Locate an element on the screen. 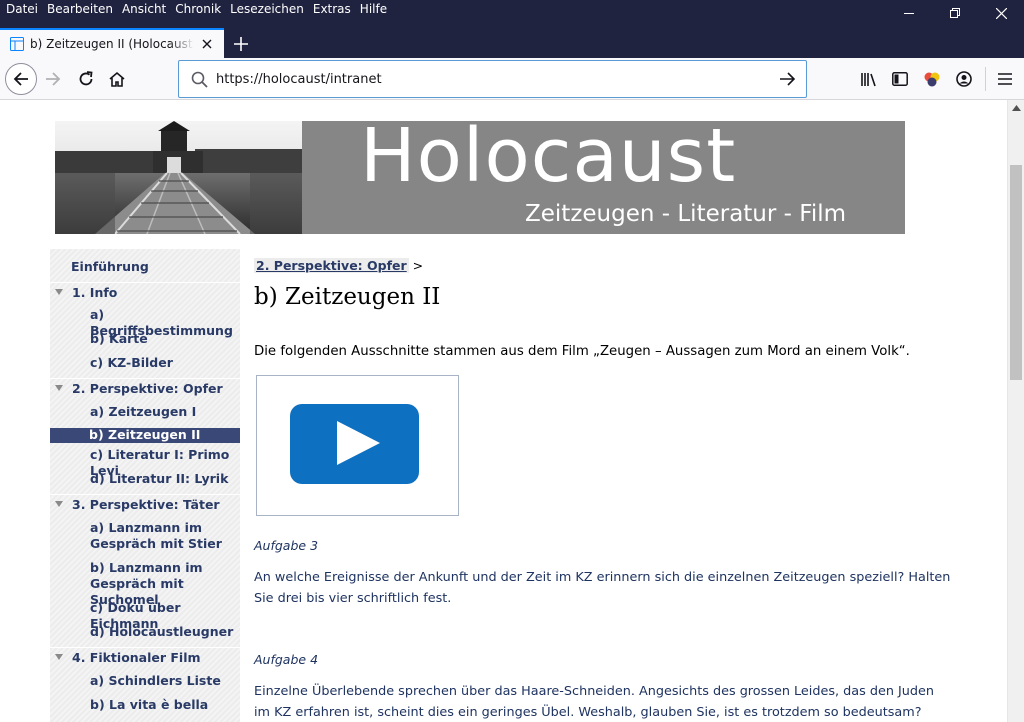  extension-button is located at coordinates (932, 79).